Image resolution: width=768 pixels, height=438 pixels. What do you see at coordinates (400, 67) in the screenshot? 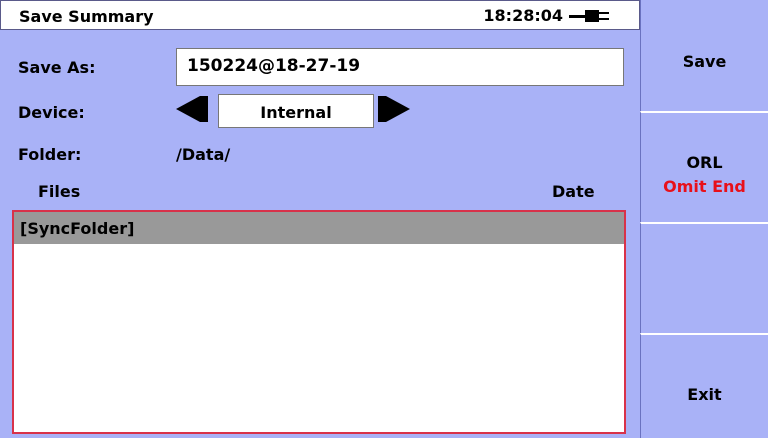
I see `save-as-field: 150224@18-27-19` at bounding box center [400, 67].